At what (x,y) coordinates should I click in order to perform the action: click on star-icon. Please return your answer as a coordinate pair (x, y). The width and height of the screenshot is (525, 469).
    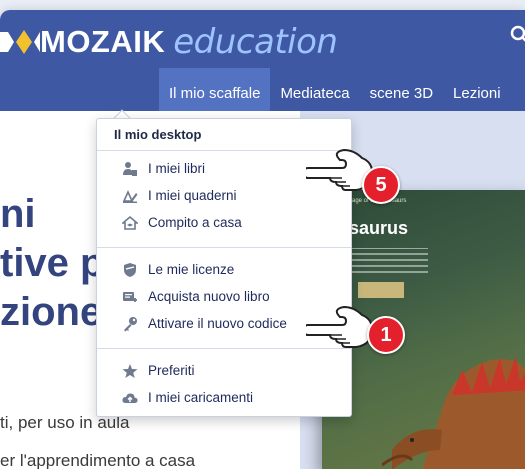
    Looking at the image, I should click on (130, 370).